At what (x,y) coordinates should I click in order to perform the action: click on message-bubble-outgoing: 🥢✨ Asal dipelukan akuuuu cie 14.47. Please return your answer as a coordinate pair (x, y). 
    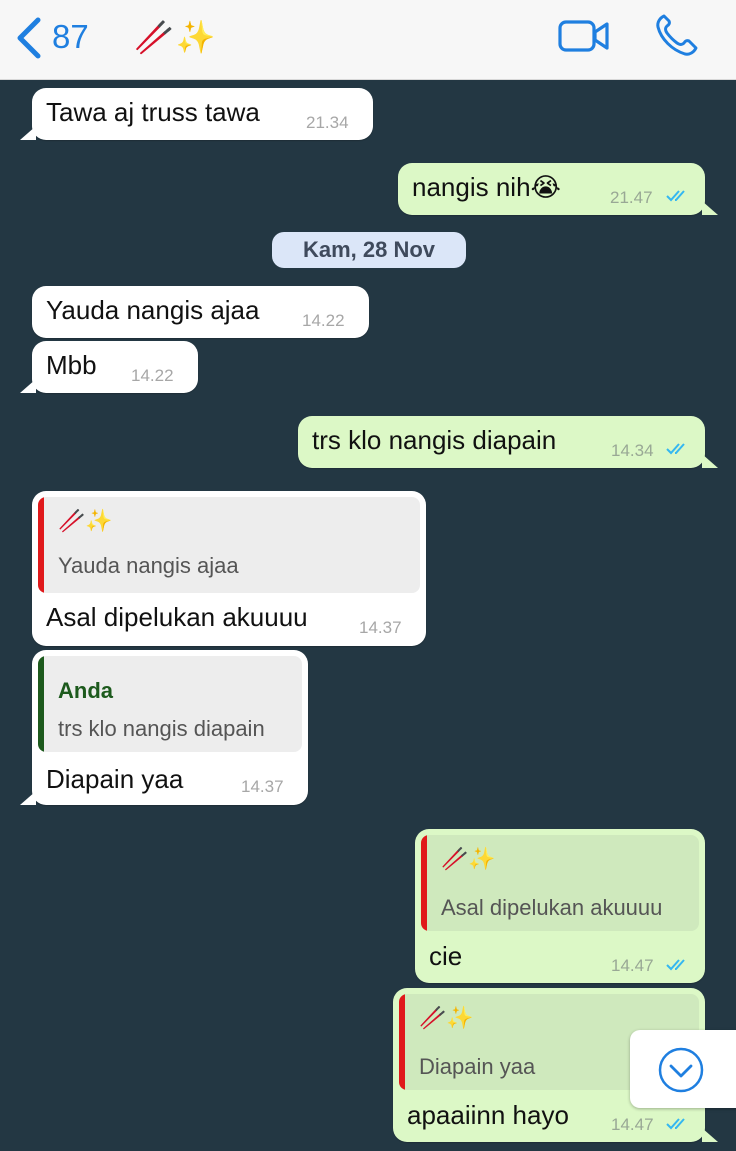
    Looking at the image, I should click on (560, 906).